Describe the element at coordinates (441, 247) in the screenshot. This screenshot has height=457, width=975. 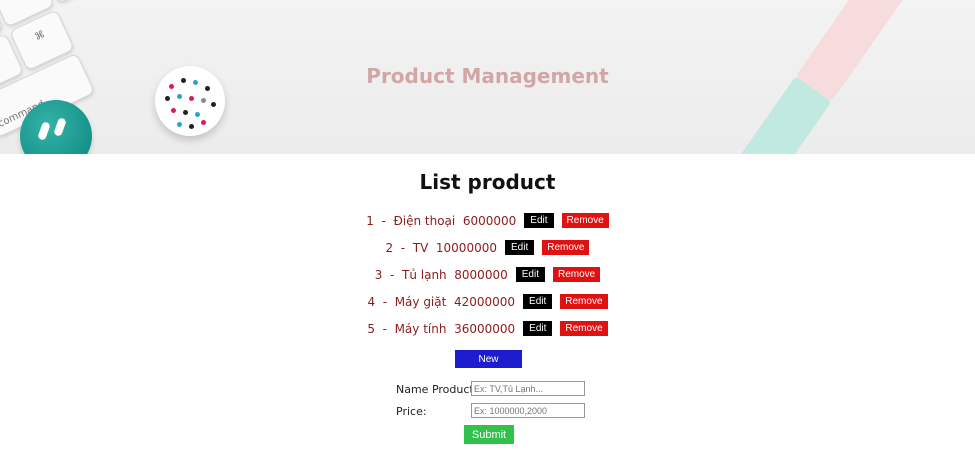
I see `product-info: 2 - TV 10000000` at that location.